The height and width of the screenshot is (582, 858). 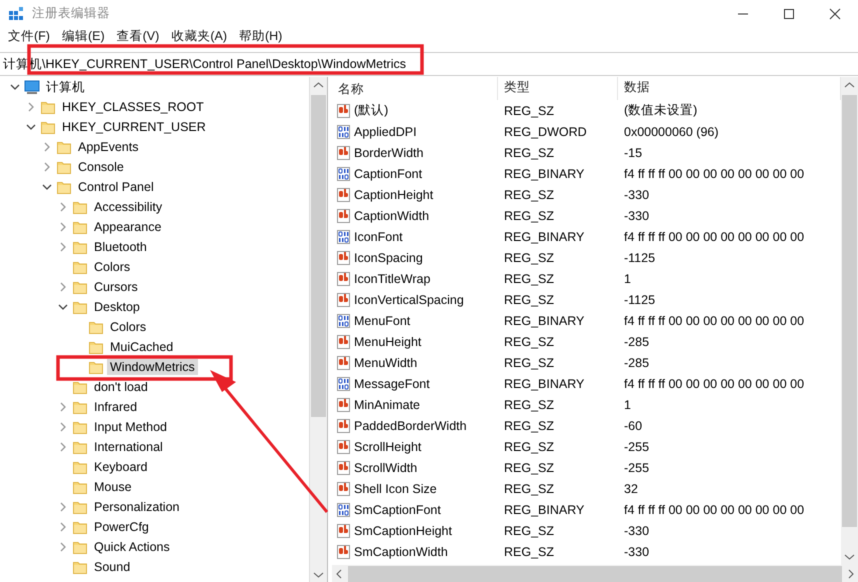 What do you see at coordinates (117, 307) in the screenshot?
I see `tree-item: Desktop` at bounding box center [117, 307].